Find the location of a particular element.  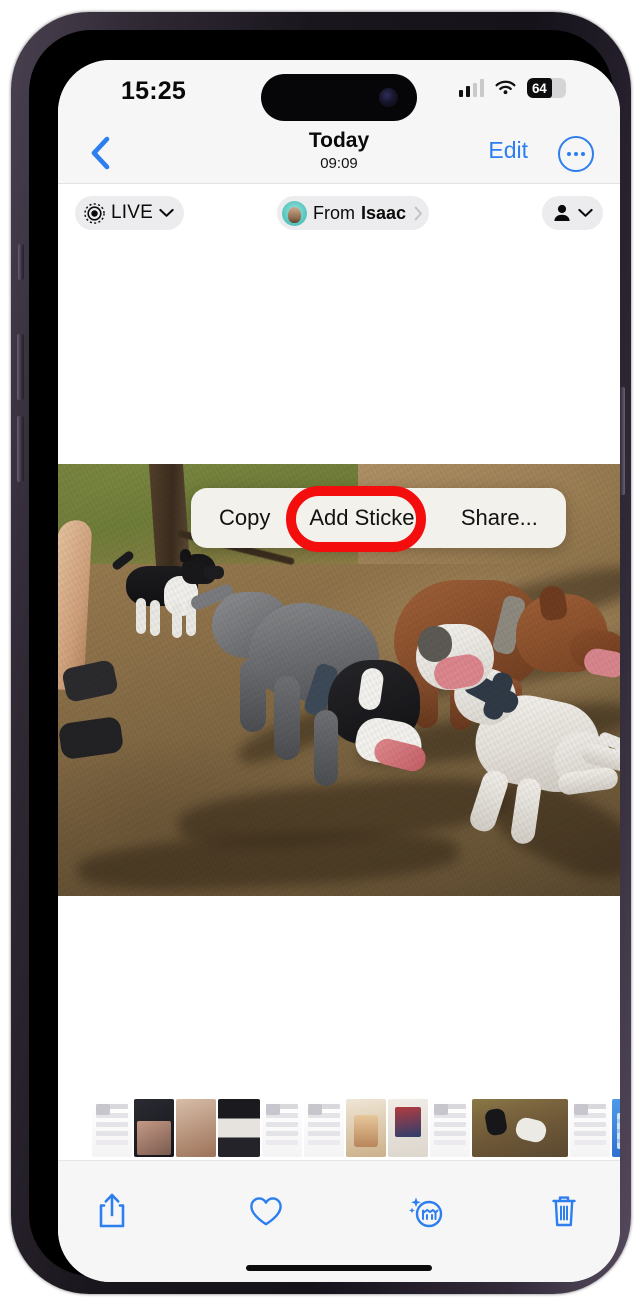

visual-lookup-dog-icon is located at coordinates (426, 1212).